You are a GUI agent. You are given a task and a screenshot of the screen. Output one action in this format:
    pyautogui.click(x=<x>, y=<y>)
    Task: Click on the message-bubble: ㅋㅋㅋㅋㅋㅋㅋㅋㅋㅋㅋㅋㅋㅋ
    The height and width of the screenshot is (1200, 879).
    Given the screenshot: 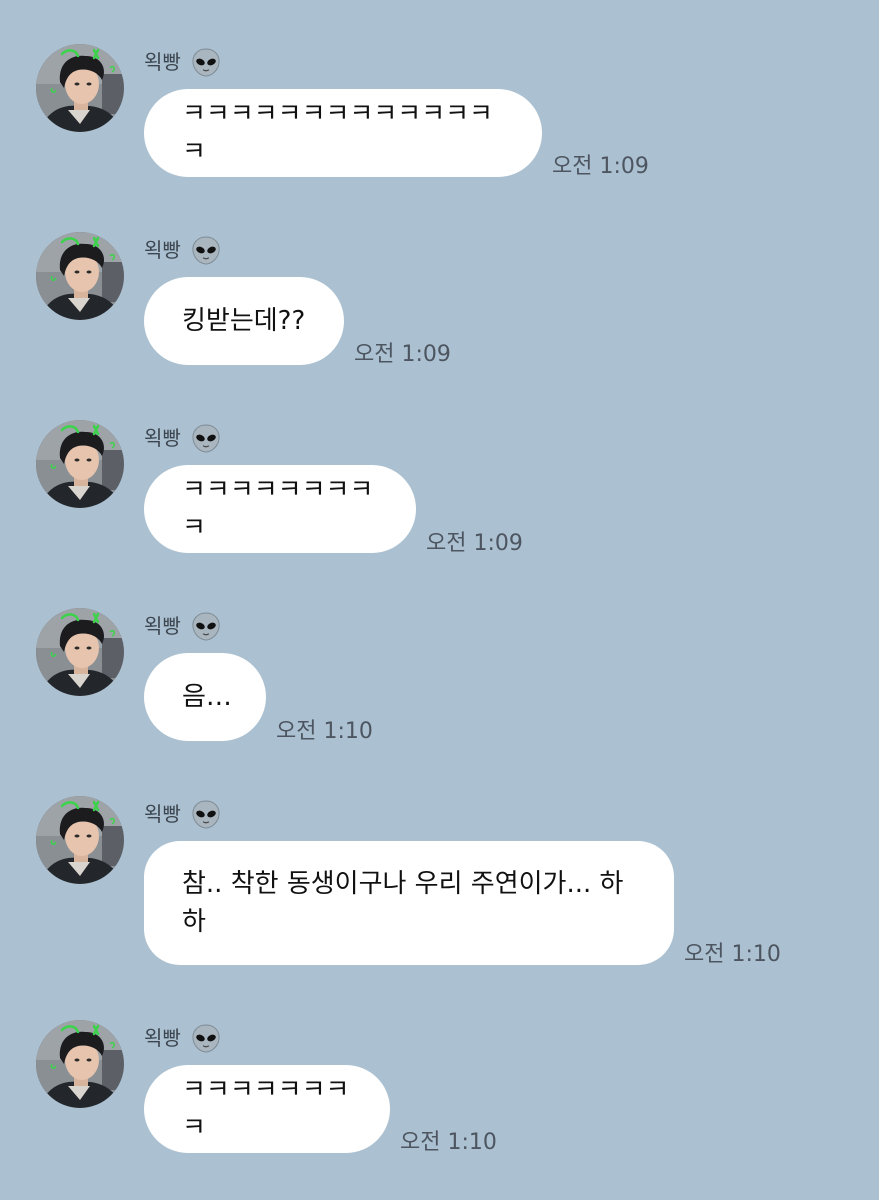 What is the action you would take?
    pyautogui.click(x=343, y=133)
    